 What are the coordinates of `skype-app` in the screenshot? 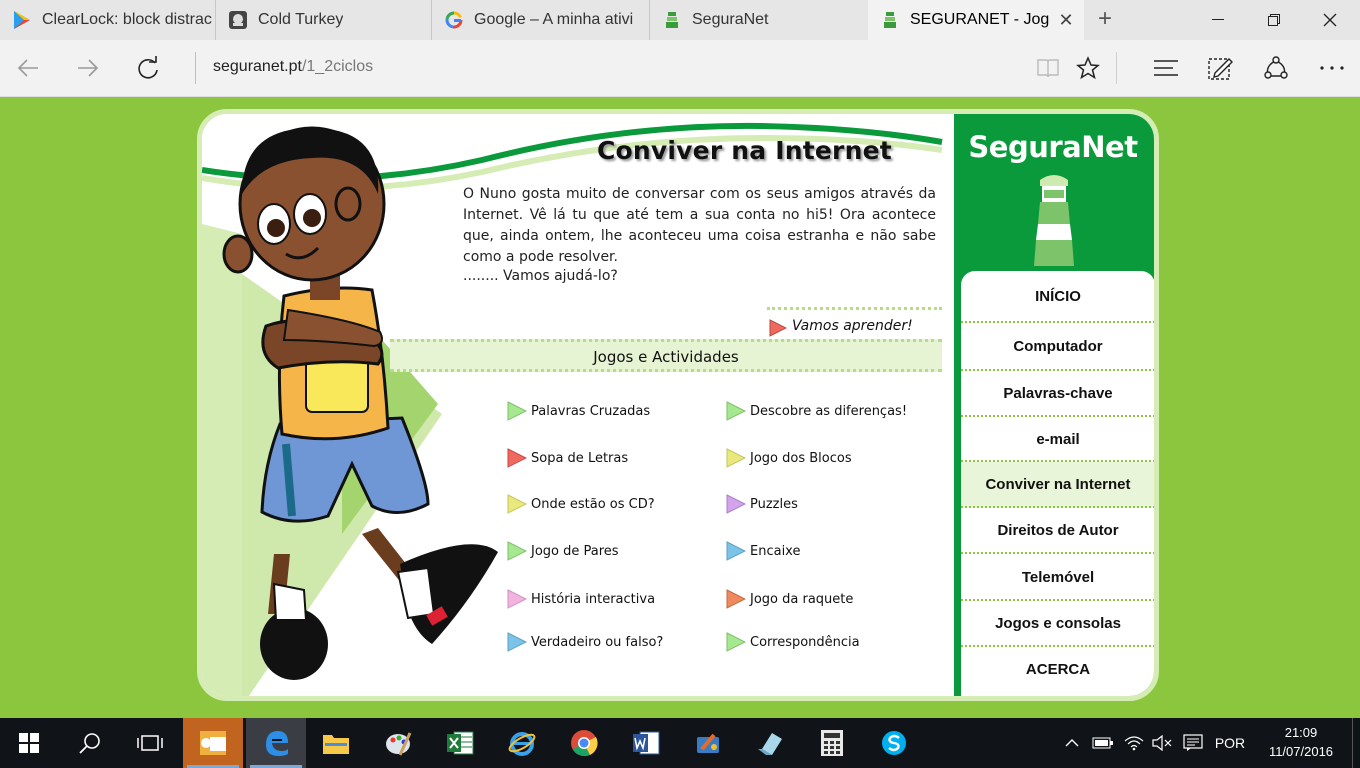 It's located at (894, 743).